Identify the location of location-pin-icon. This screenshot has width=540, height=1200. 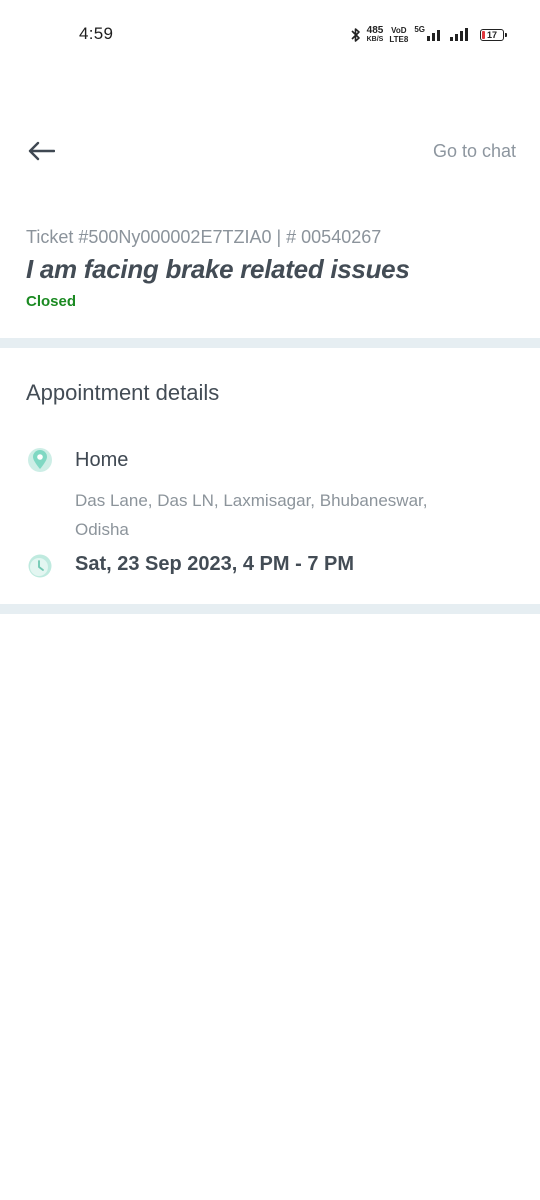
(40, 460).